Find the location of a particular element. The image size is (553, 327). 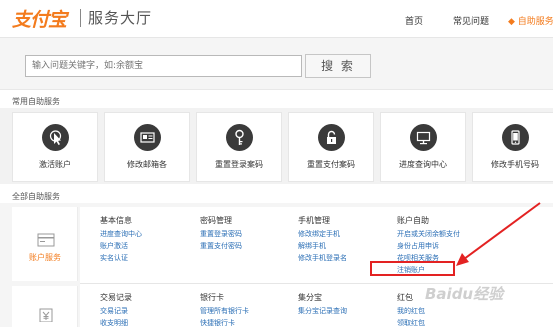

tile-progress-center: 进度查询中心 is located at coordinates (423, 147).